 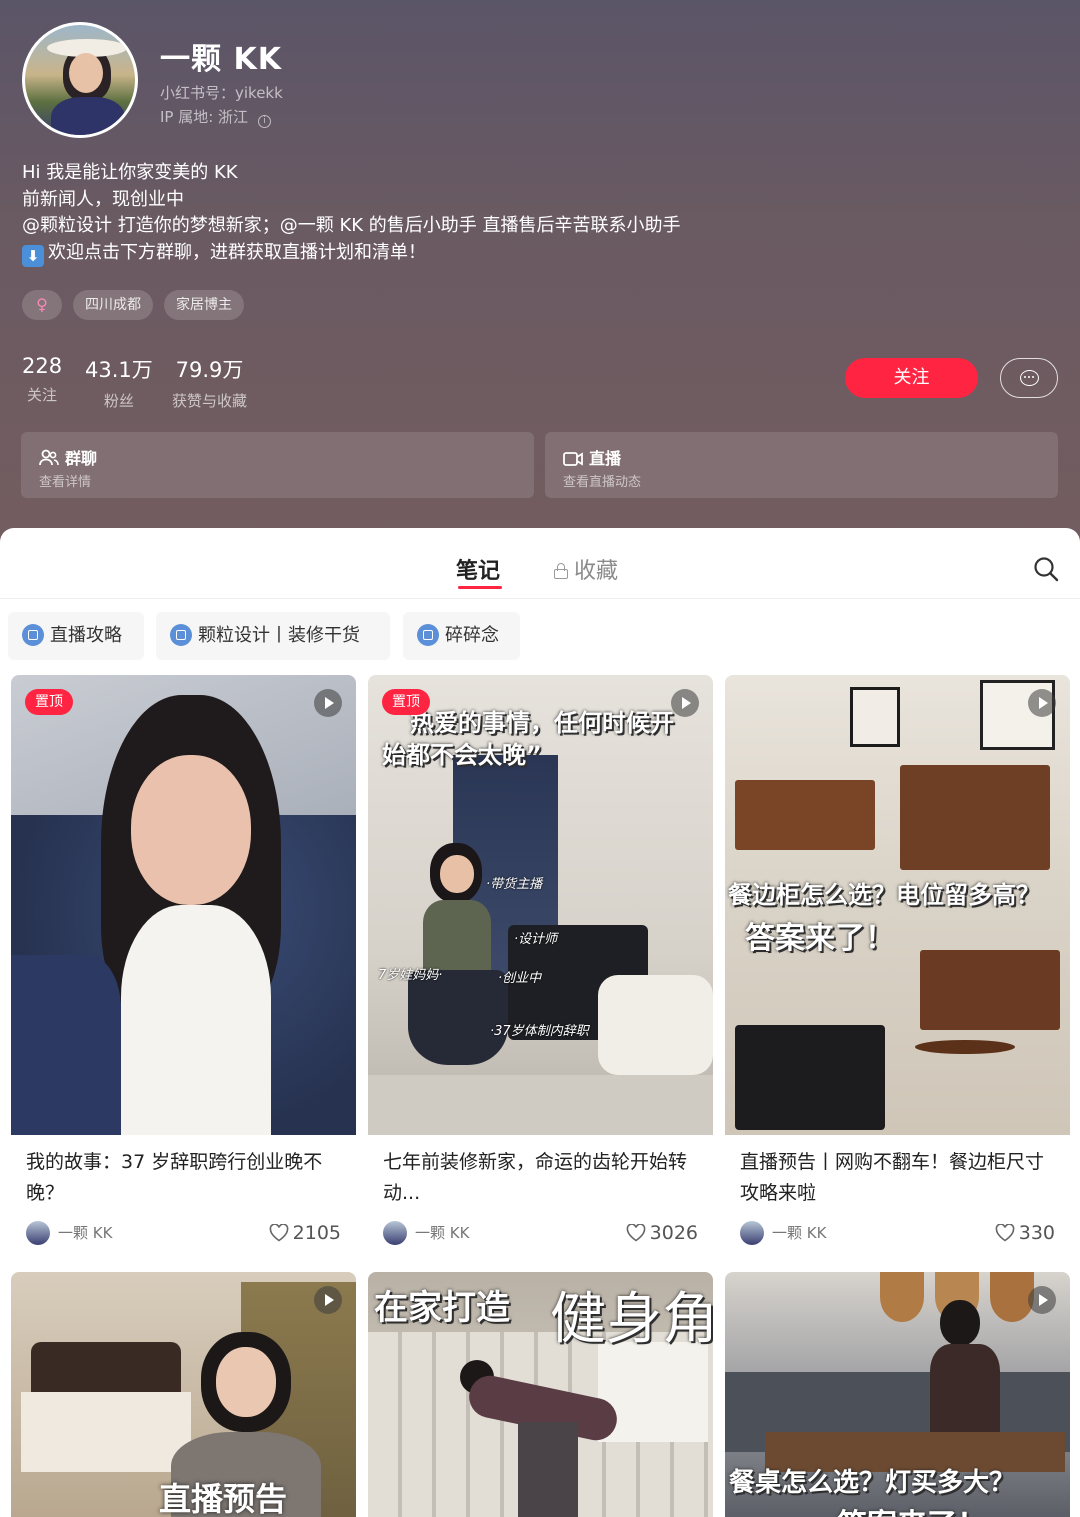 What do you see at coordinates (183, 1394) in the screenshot?
I see `note-card: 直播预告` at bounding box center [183, 1394].